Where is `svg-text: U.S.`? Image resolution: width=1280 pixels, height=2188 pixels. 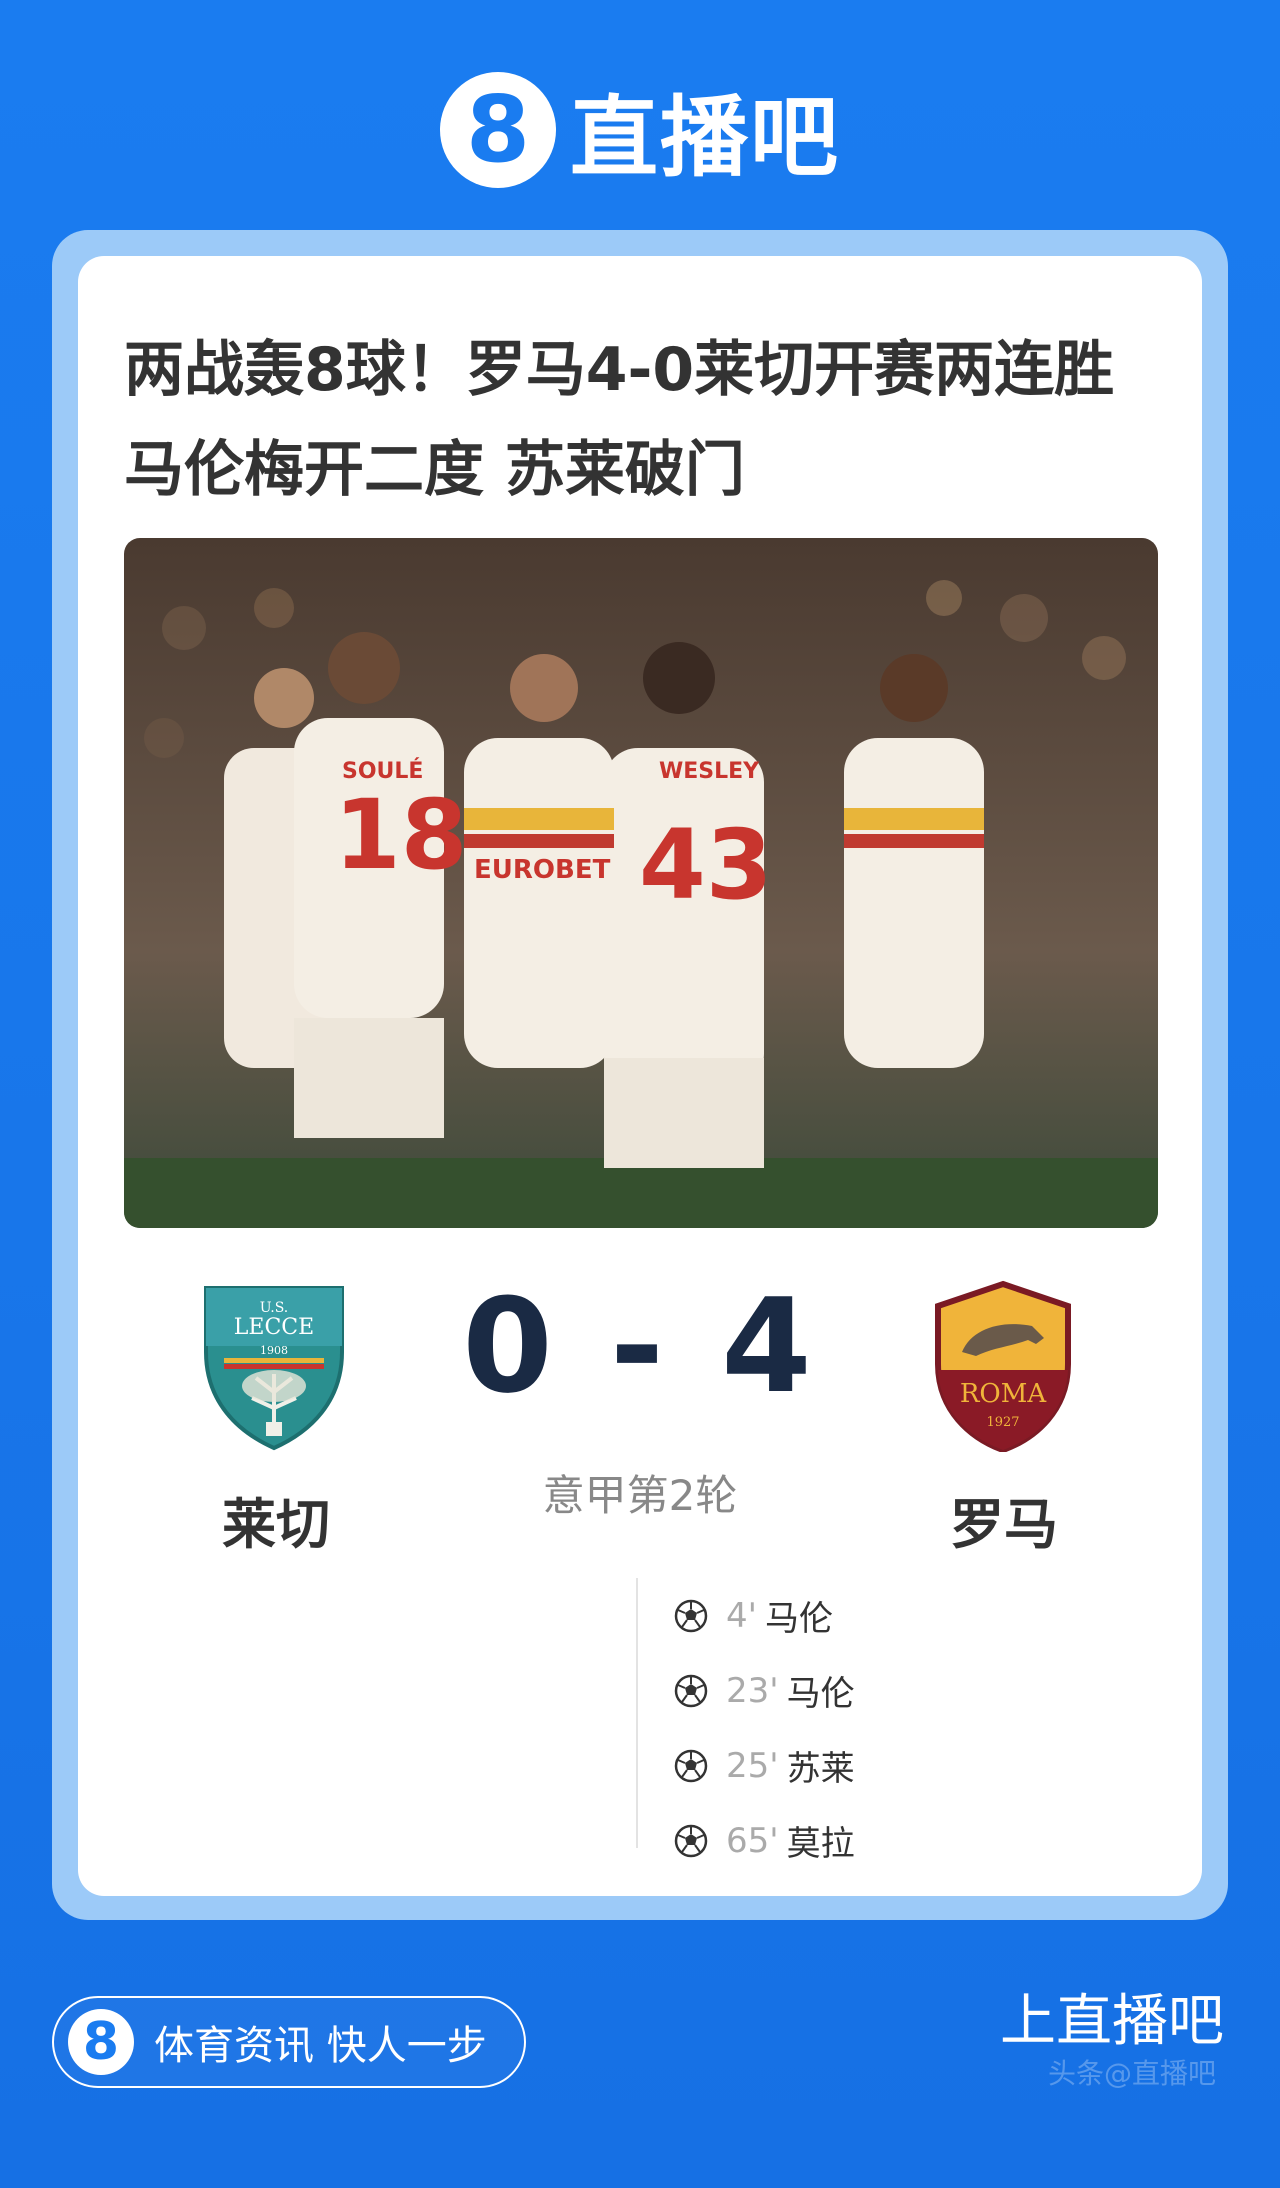
svg-text: U.S. is located at coordinates (274, 1308).